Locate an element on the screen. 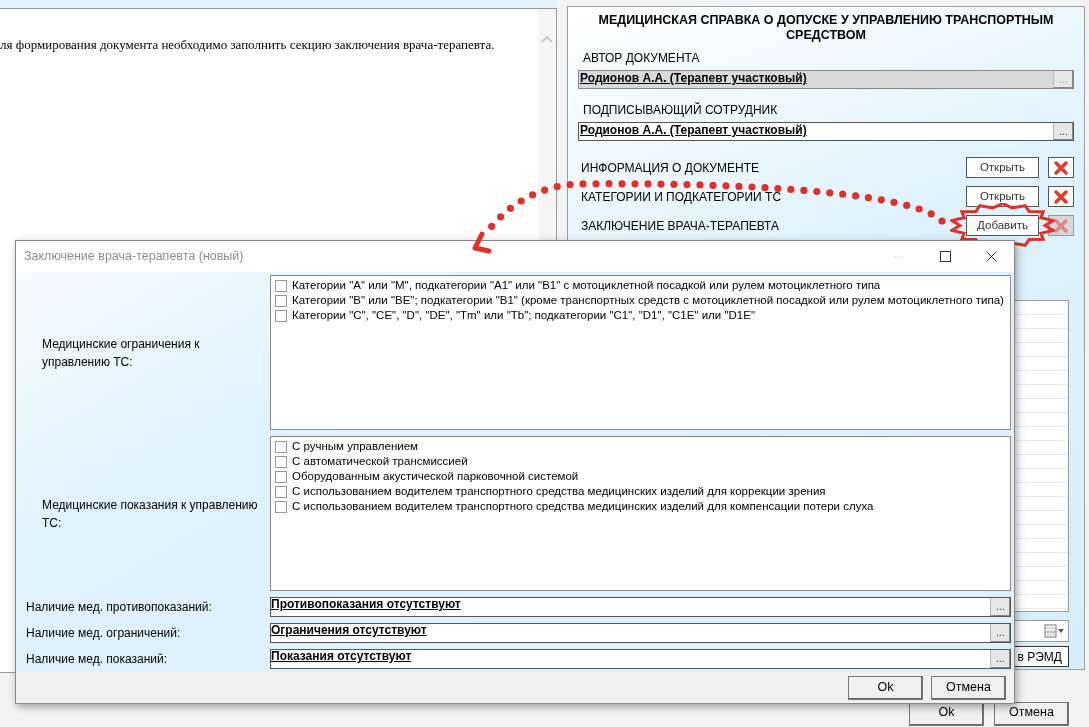 The image size is (1089, 727). dialog-title: Заключение врача-терапевта (новый) is located at coordinates (134, 257).